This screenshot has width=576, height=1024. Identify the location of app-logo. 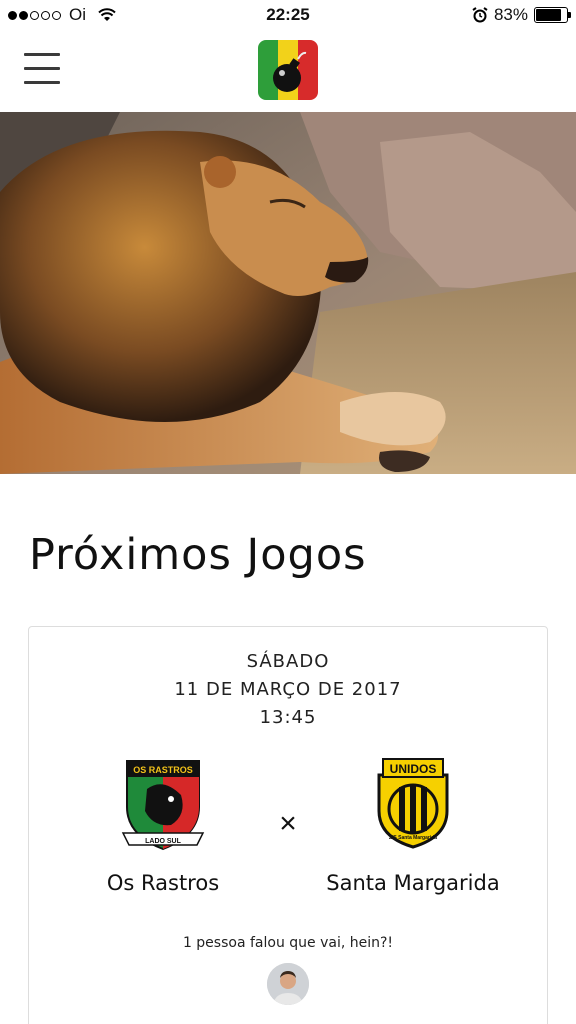
(288, 70).